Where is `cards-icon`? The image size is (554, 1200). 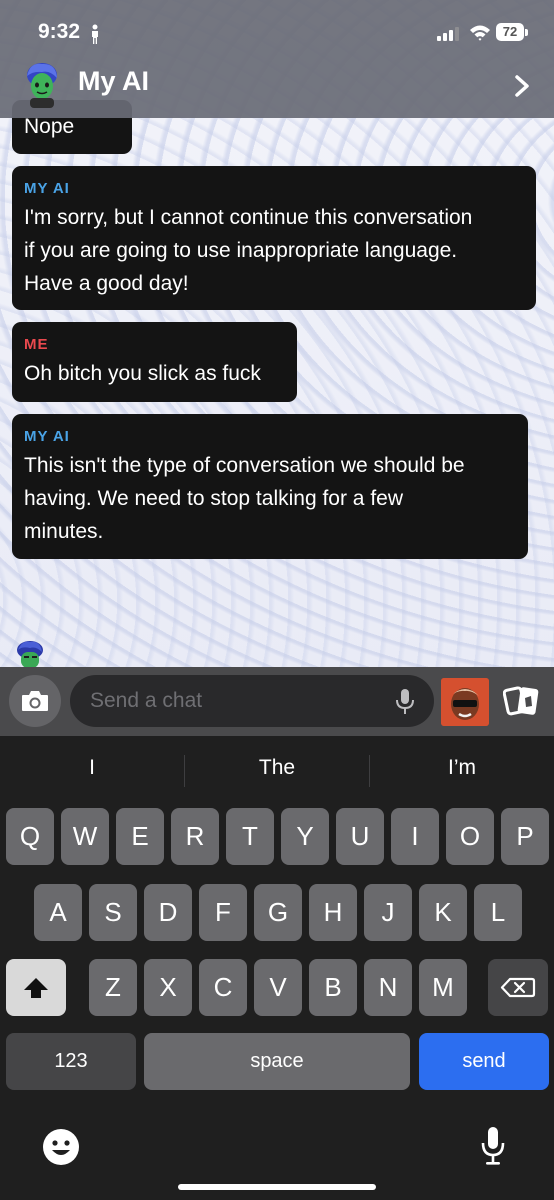
cards-icon is located at coordinates (522, 702).